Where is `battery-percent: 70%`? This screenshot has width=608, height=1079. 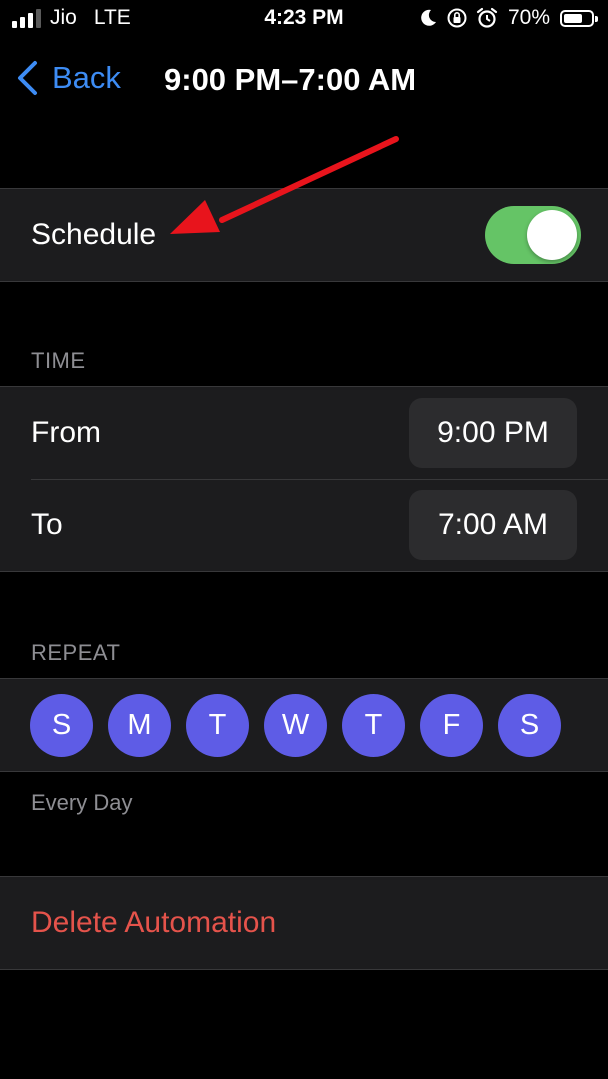 battery-percent: 70% is located at coordinates (528, 17).